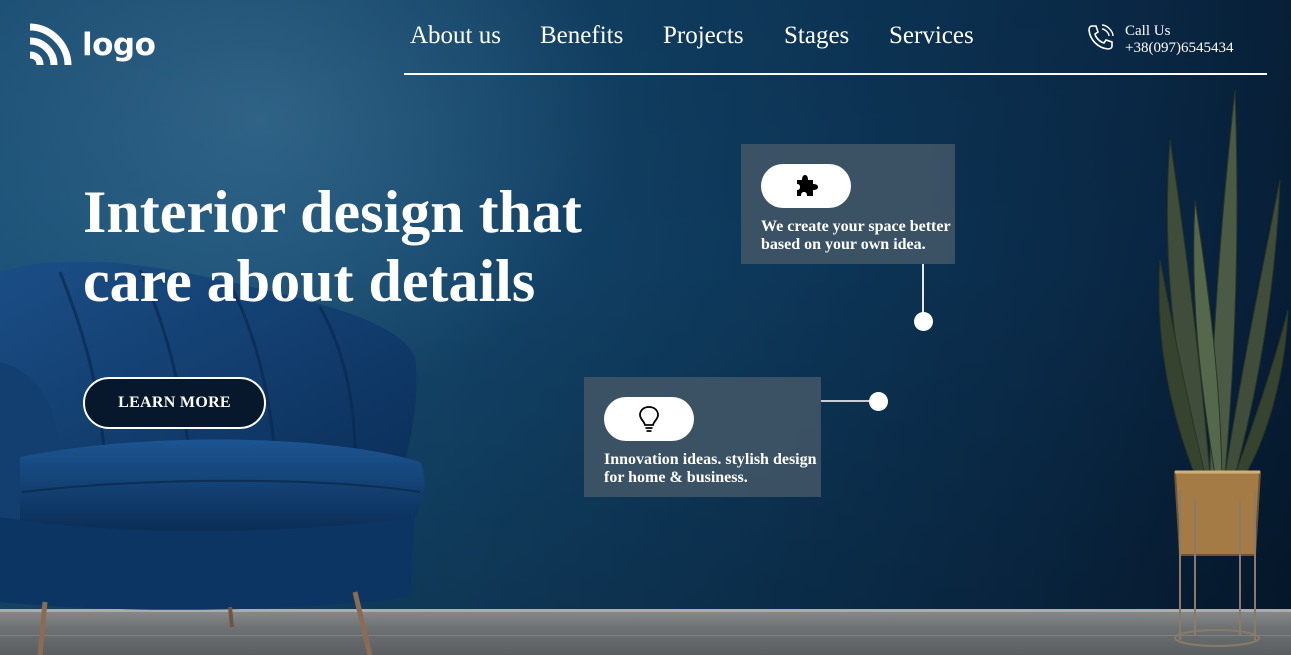 The image size is (1291, 655). Describe the element at coordinates (581, 36) in the screenshot. I see `nav-benefits: Benefits` at that location.